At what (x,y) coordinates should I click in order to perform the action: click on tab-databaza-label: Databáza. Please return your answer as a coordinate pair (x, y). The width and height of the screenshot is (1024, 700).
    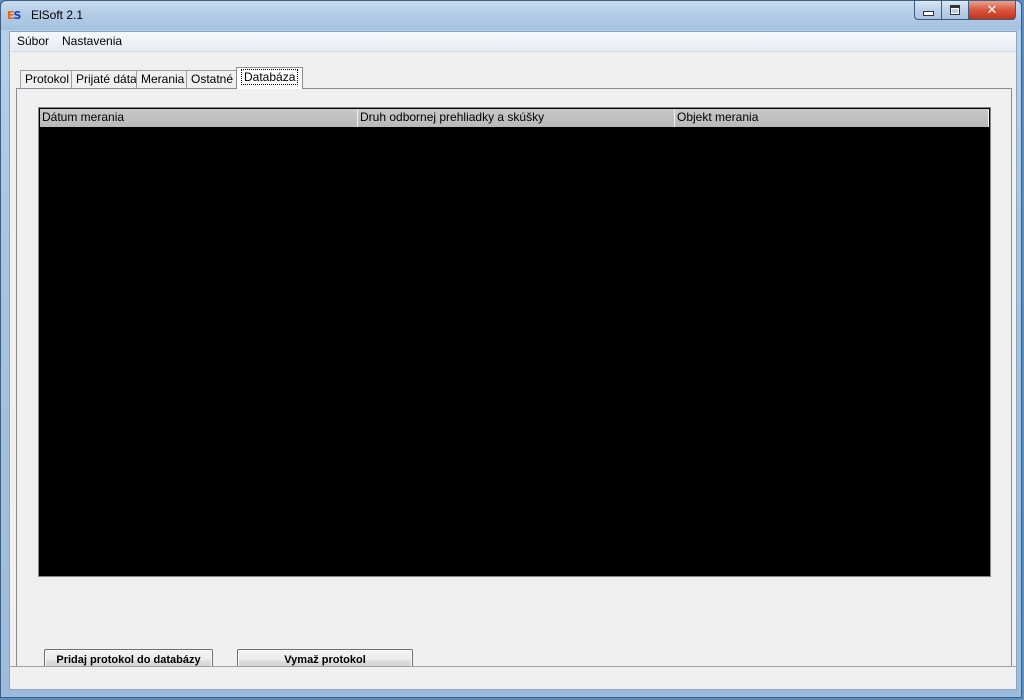
    Looking at the image, I should click on (270, 77).